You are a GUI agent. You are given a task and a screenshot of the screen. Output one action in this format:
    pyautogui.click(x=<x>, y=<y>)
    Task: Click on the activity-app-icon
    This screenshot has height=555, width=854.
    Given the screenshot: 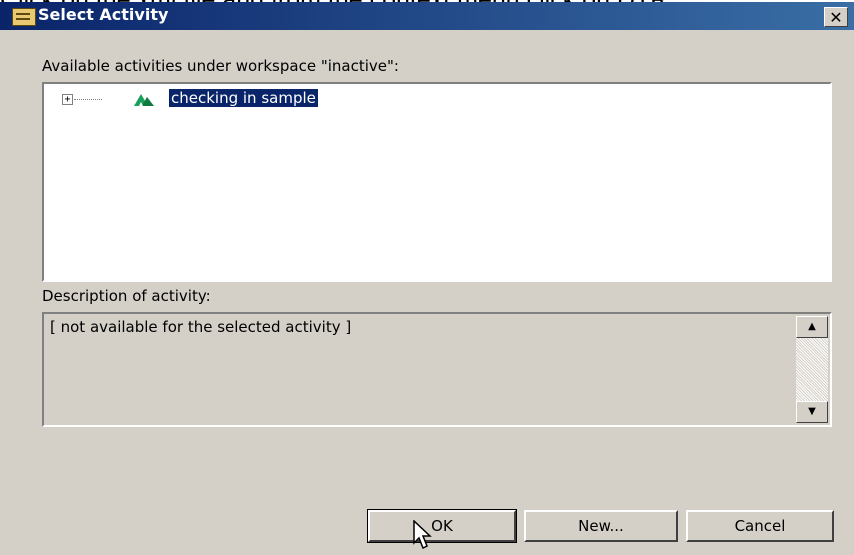 What is the action you would take?
    pyautogui.click(x=24, y=17)
    